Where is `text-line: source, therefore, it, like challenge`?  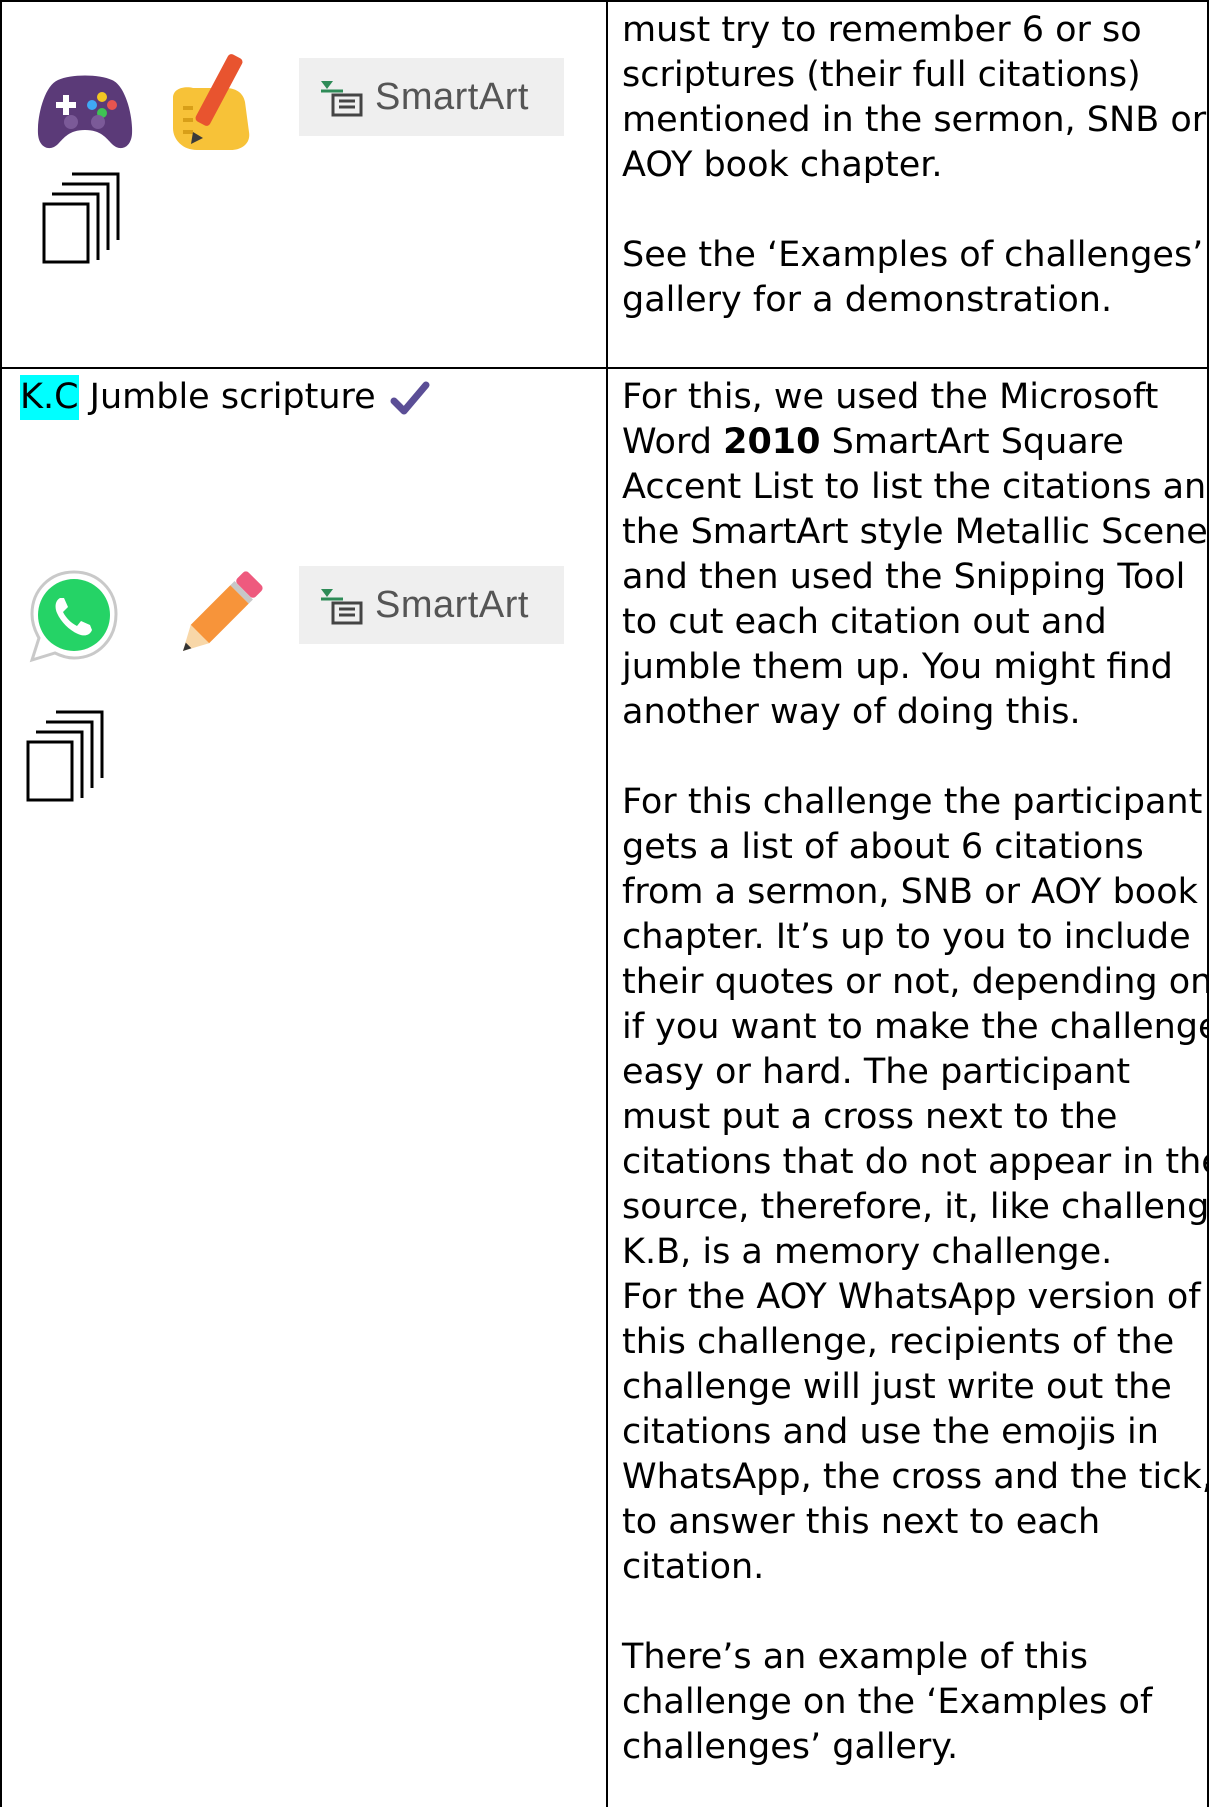
text-line: source, therefore, it, like challenge is located at coordinates (915, 1207).